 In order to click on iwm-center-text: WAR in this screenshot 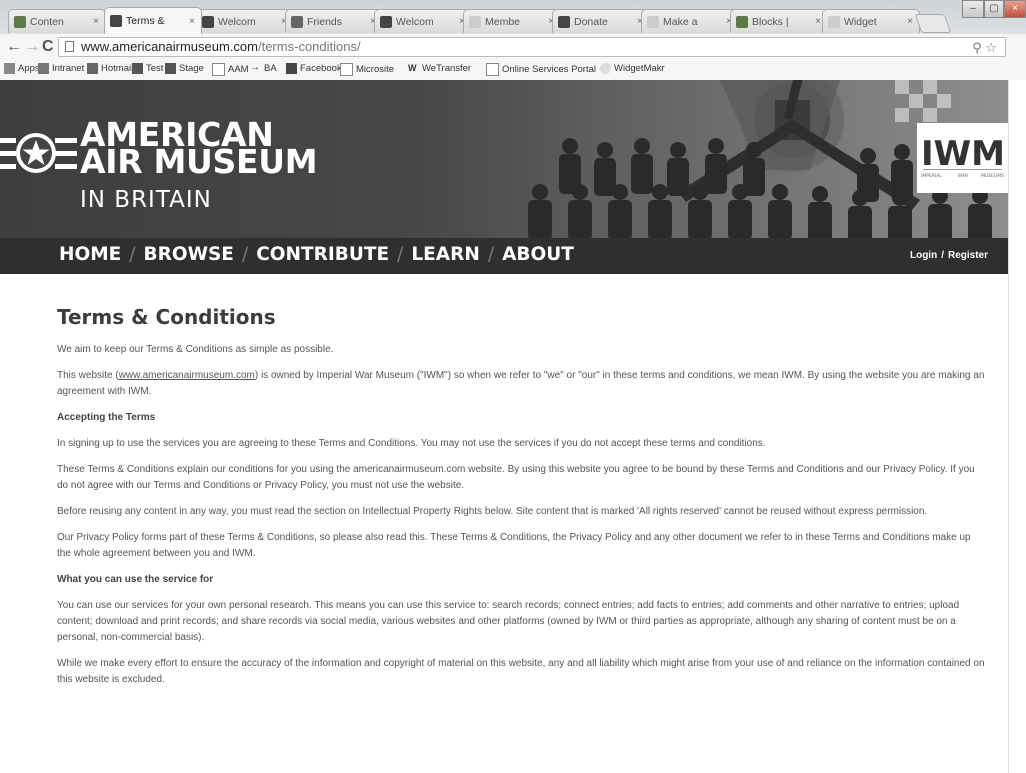, I will do `click(963, 176)`.